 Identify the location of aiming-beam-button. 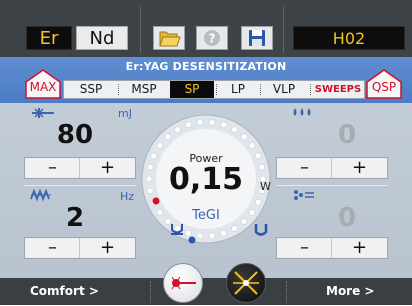
(183, 283).